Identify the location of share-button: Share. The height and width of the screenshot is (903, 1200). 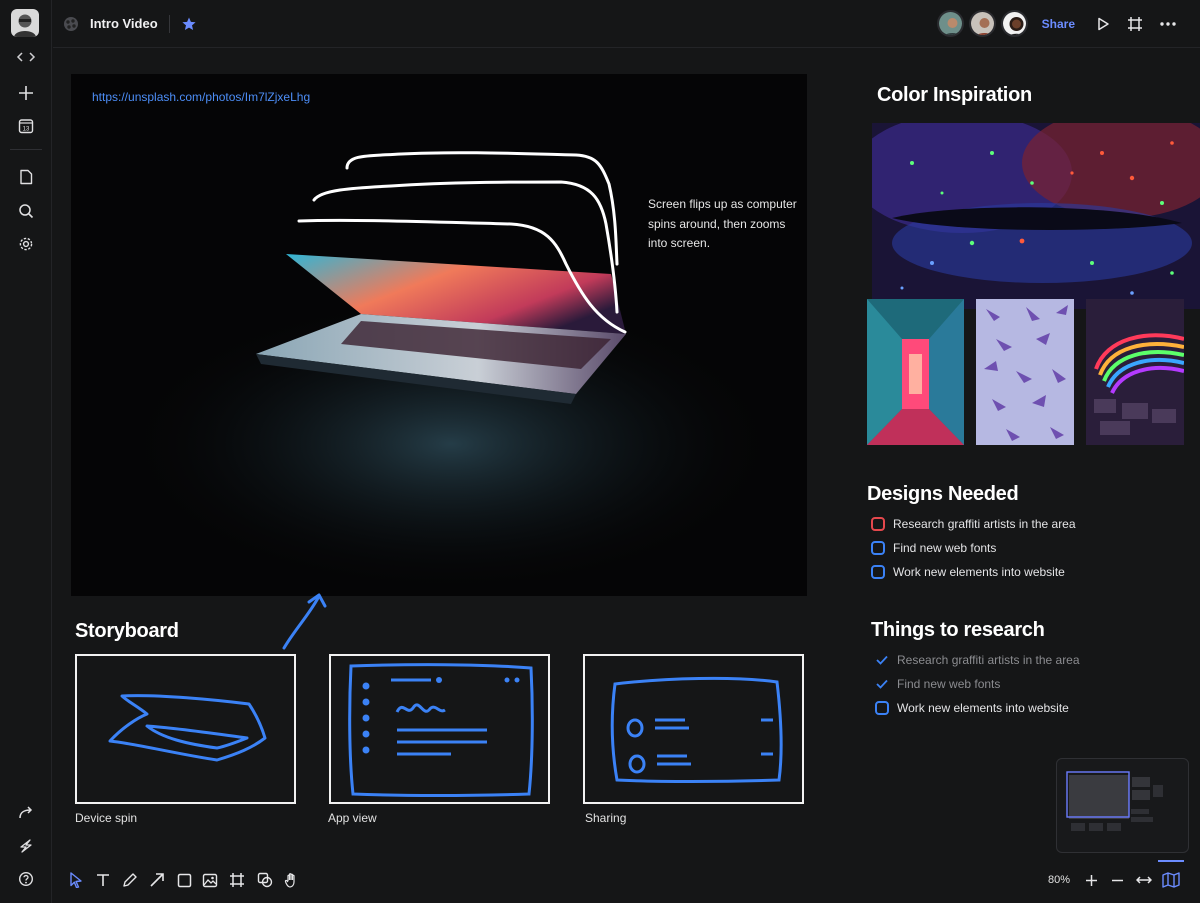
(1058, 24).